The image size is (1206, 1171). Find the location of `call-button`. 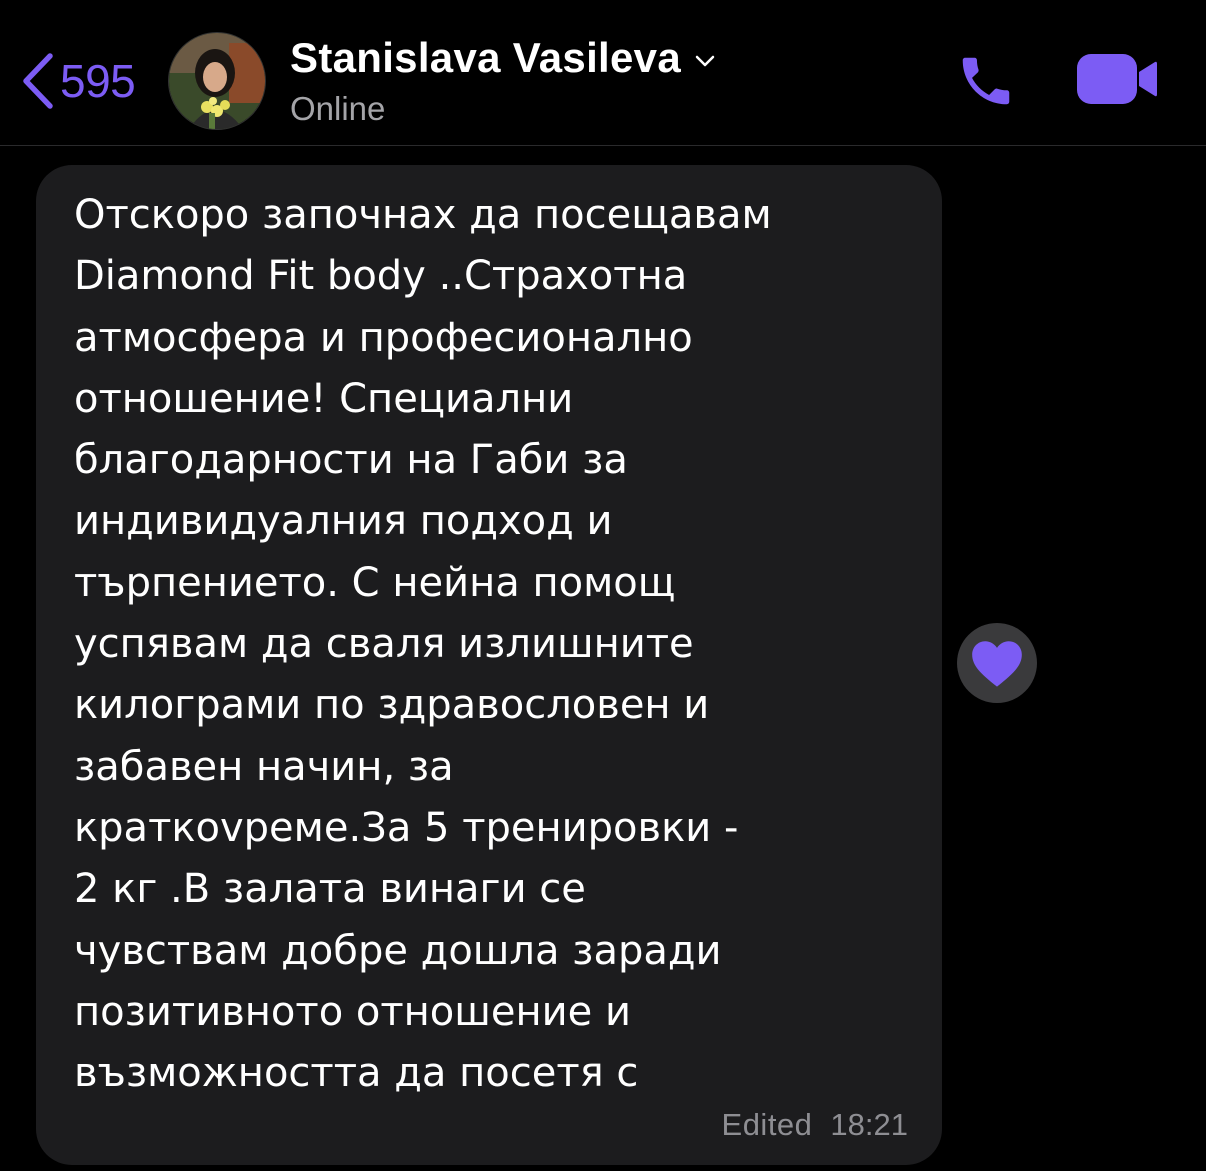

call-button is located at coordinates (986, 81).